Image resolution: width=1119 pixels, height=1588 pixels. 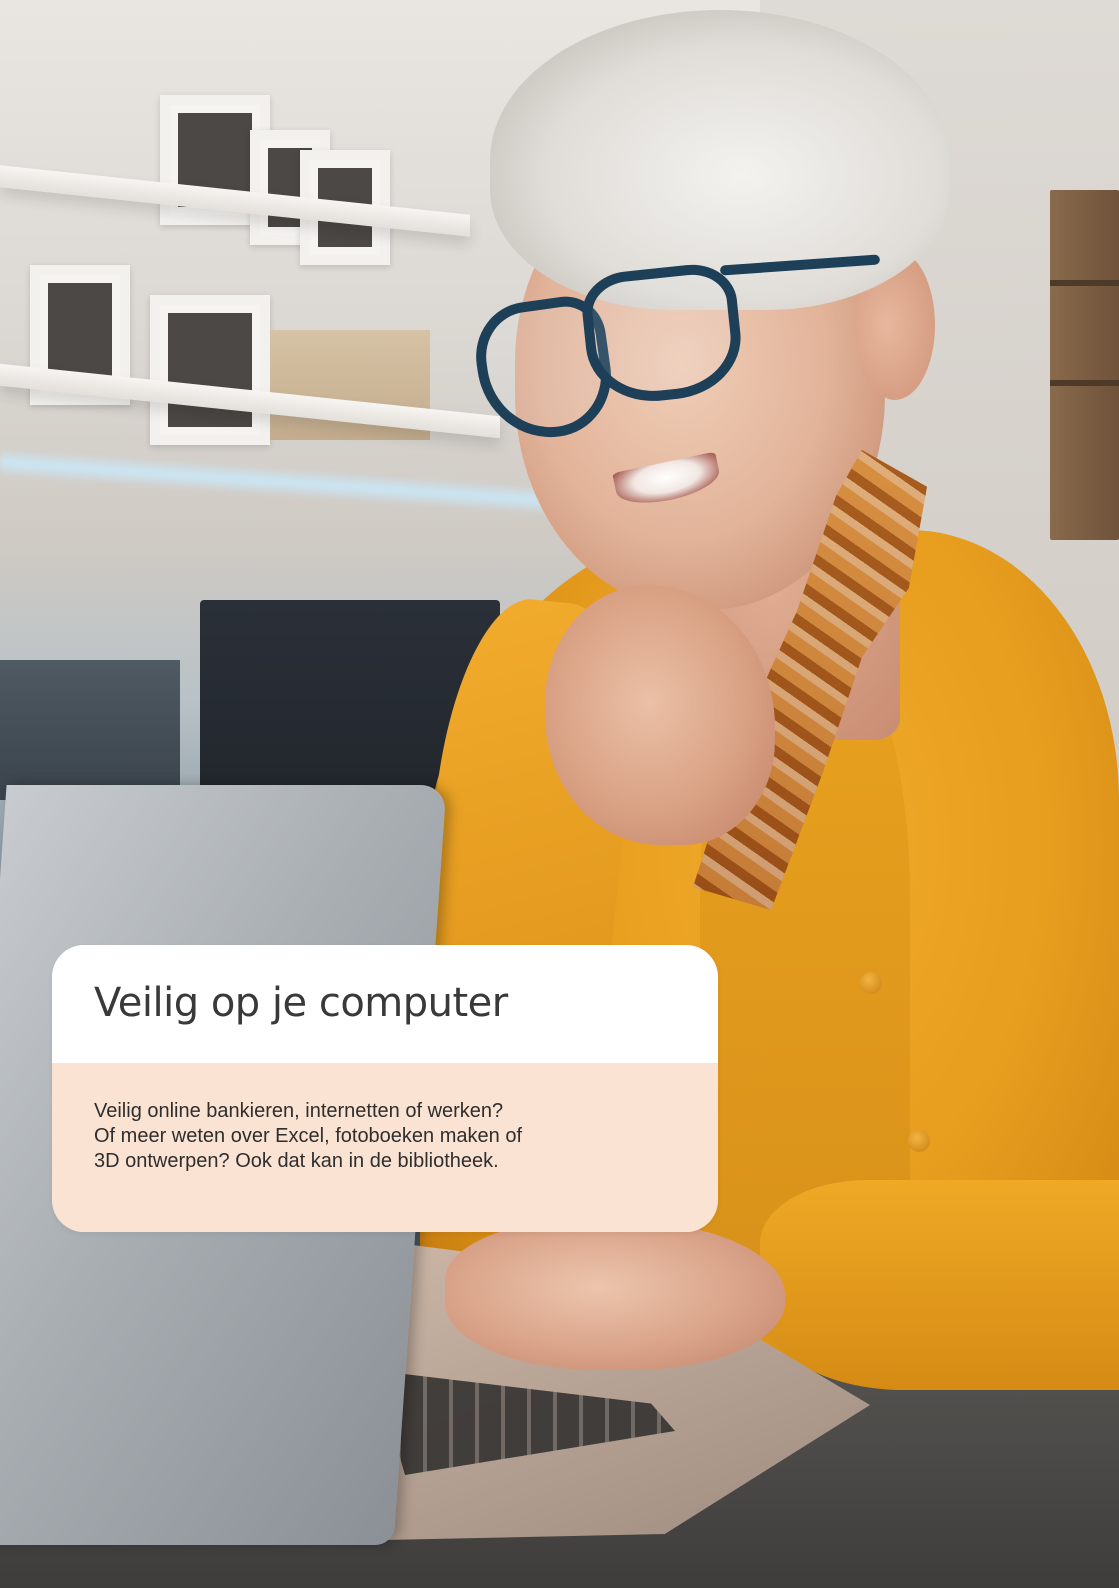 I want to click on picture-frame, so click(x=210, y=370).